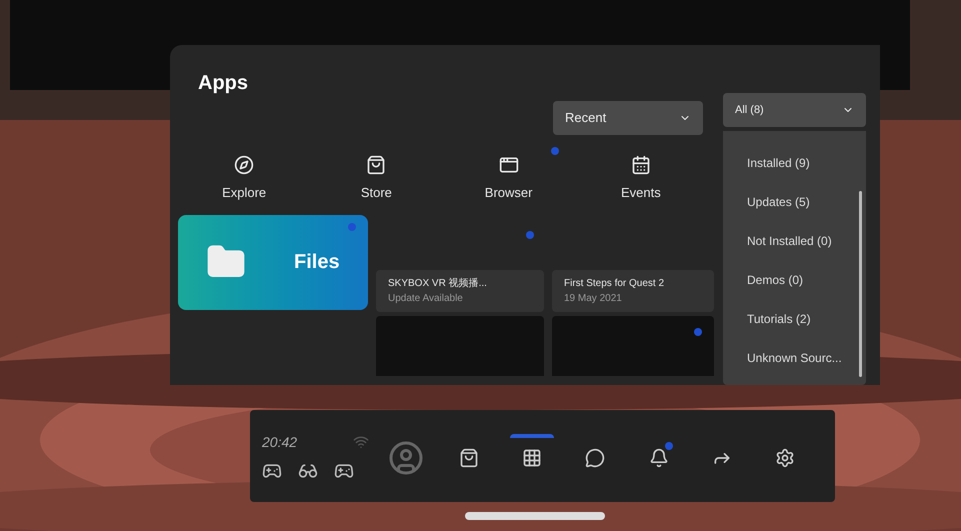 Image resolution: width=961 pixels, height=531 pixels. I want to click on app-title: First Steps for Quest 2, so click(614, 283).